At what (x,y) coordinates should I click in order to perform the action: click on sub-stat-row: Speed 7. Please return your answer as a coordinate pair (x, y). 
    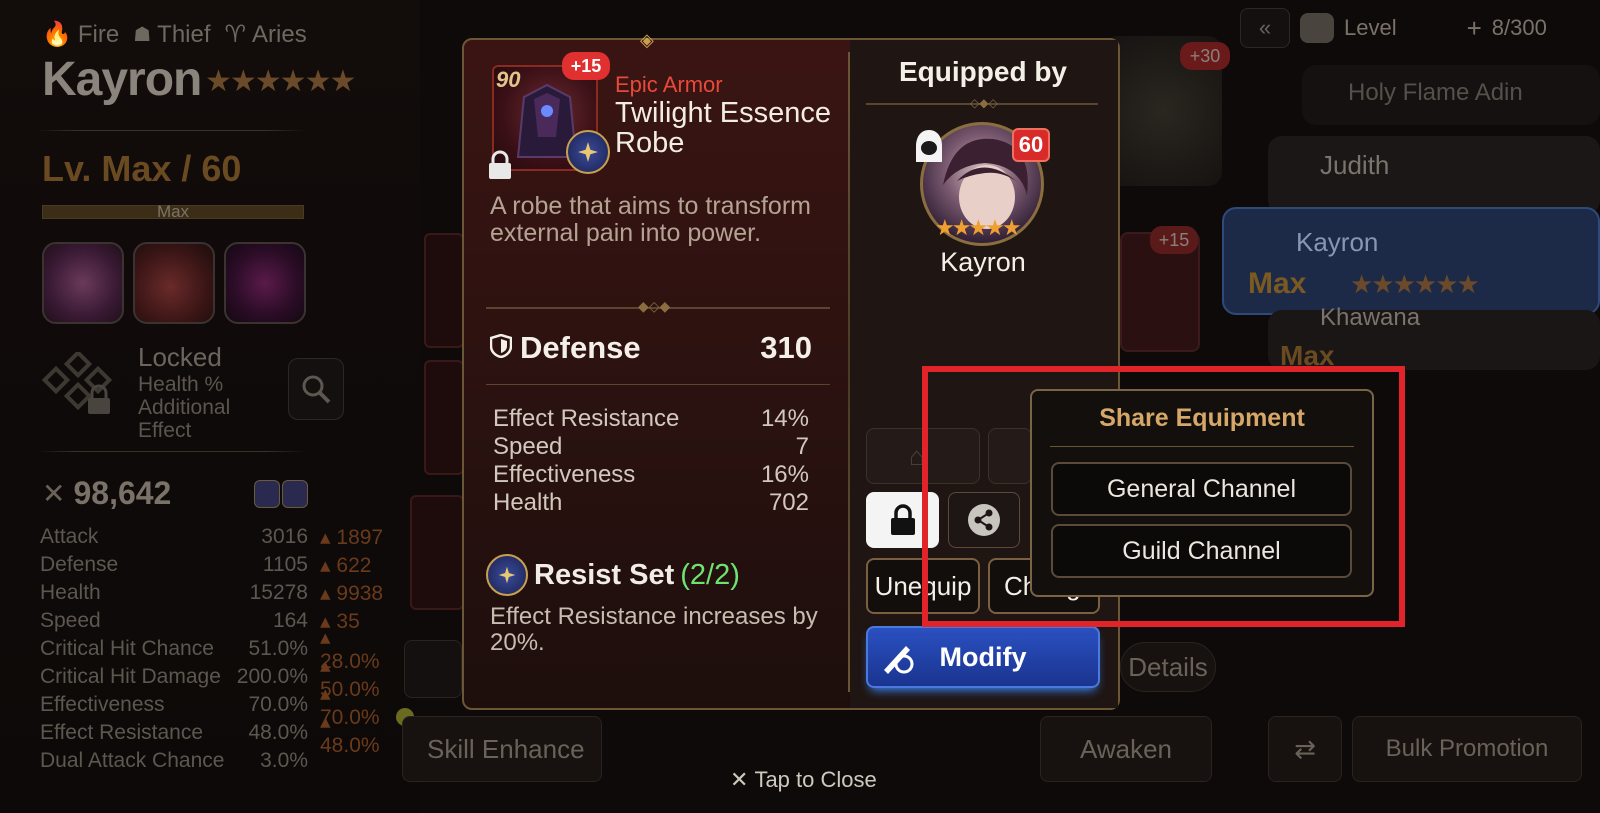
    Looking at the image, I should click on (651, 446).